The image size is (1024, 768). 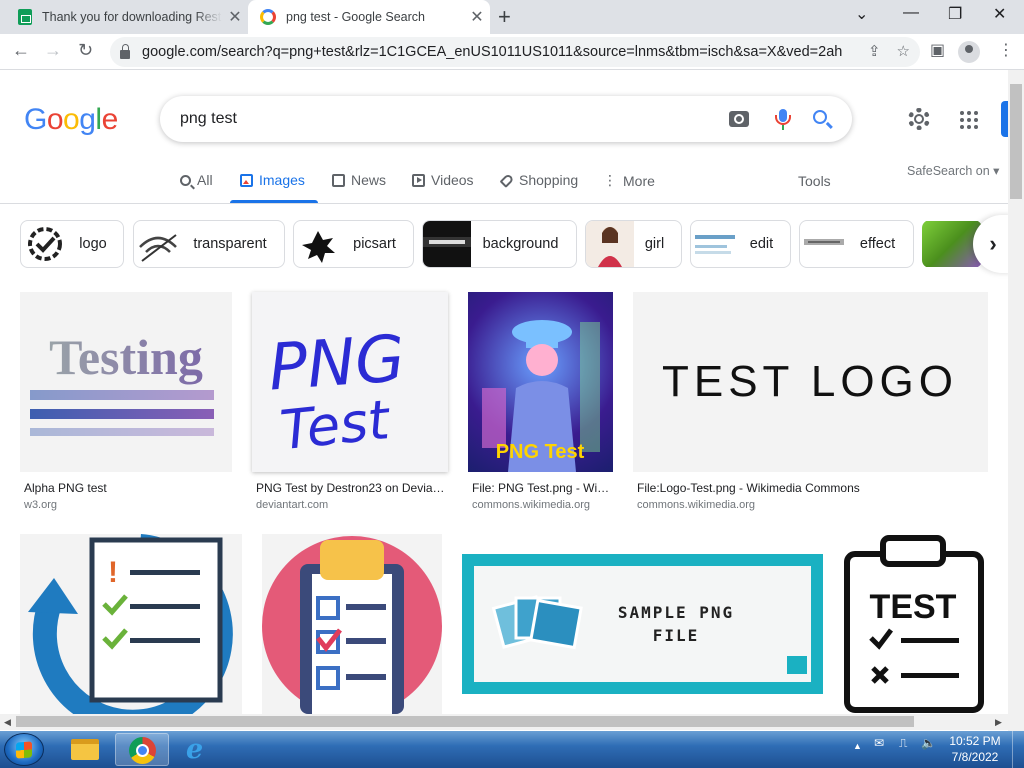 I want to click on result-thumbnail: Testing, so click(x=126, y=382).